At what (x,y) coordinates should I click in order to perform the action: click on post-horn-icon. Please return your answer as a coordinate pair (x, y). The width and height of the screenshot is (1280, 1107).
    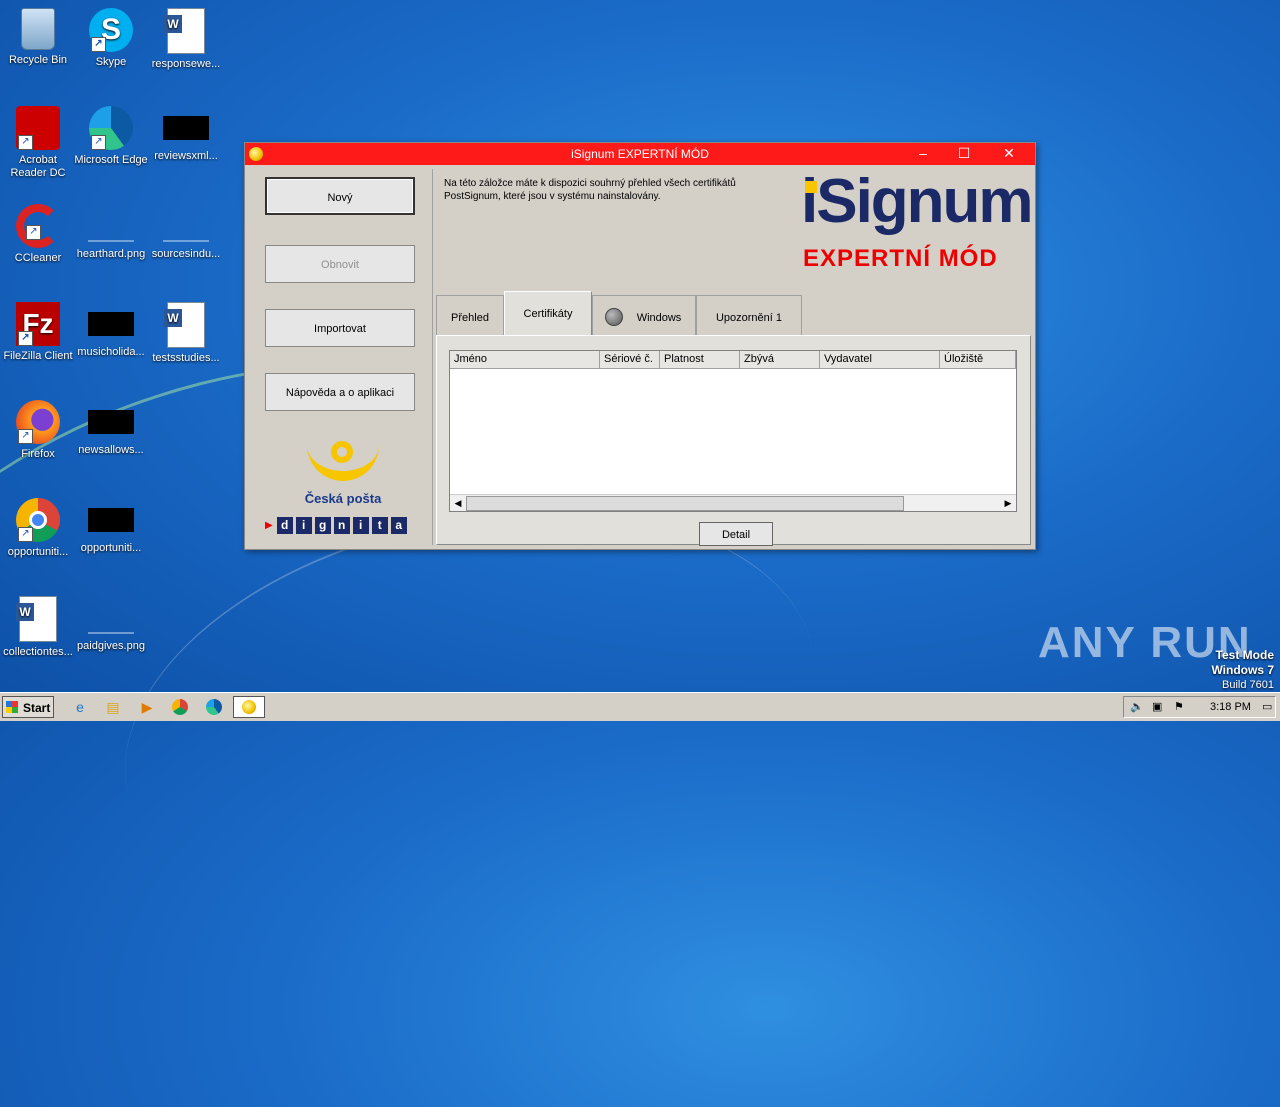
    Looking at the image, I should click on (343, 464).